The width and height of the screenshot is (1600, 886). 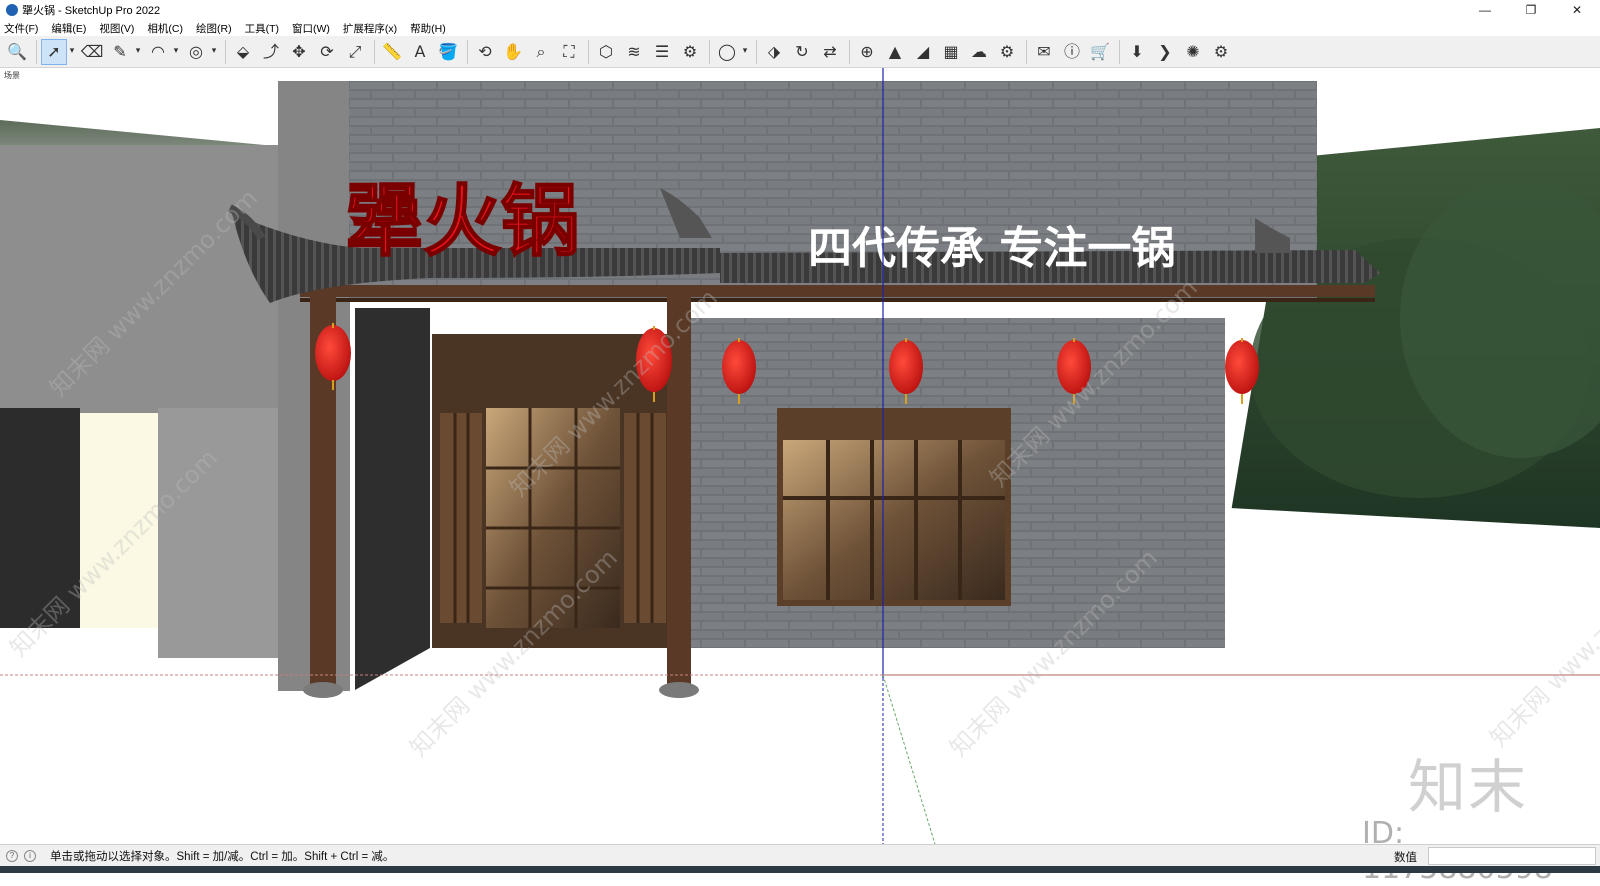 What do you see at coordinates (72, 52) in the screenshot?
I see `select-dropdown-icon: ▾` at bounding box center [72, 52].